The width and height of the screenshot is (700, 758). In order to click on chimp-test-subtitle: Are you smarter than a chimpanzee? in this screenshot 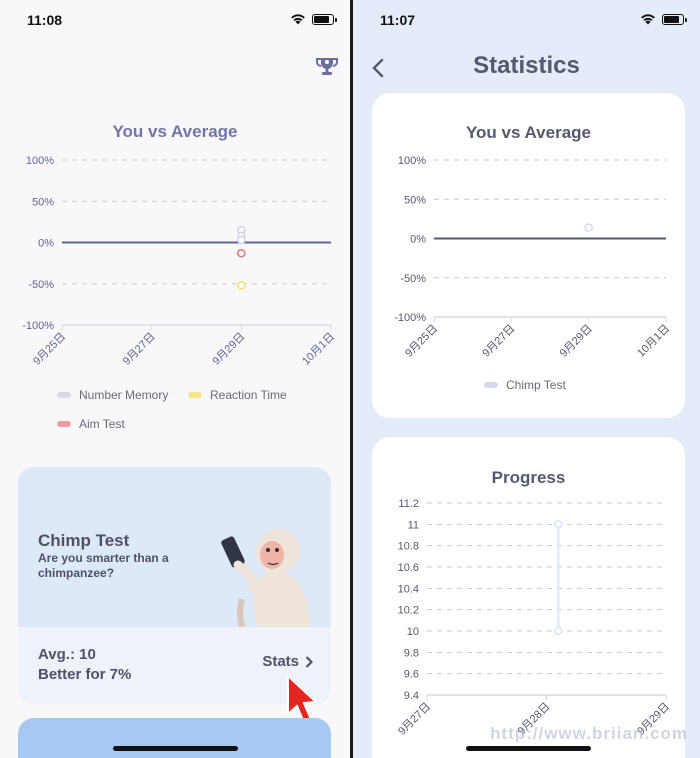, I will do `click(103, 565)`.